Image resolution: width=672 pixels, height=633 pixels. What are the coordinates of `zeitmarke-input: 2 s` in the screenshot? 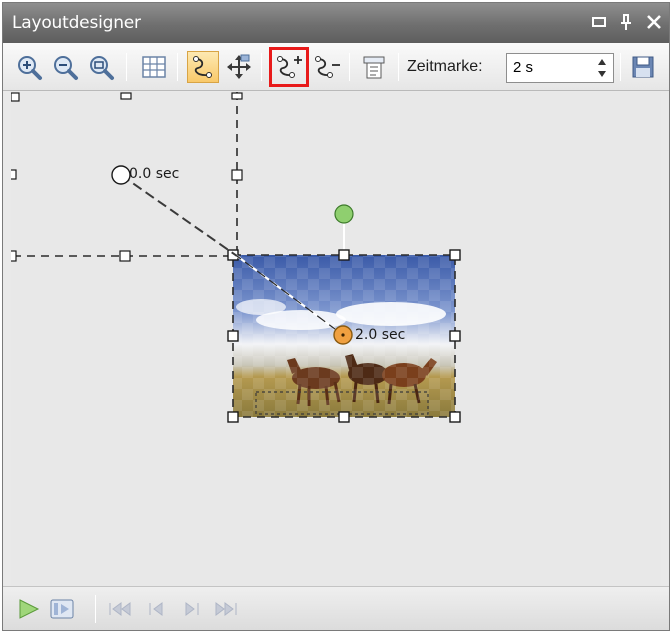 It's located at (560, 68).